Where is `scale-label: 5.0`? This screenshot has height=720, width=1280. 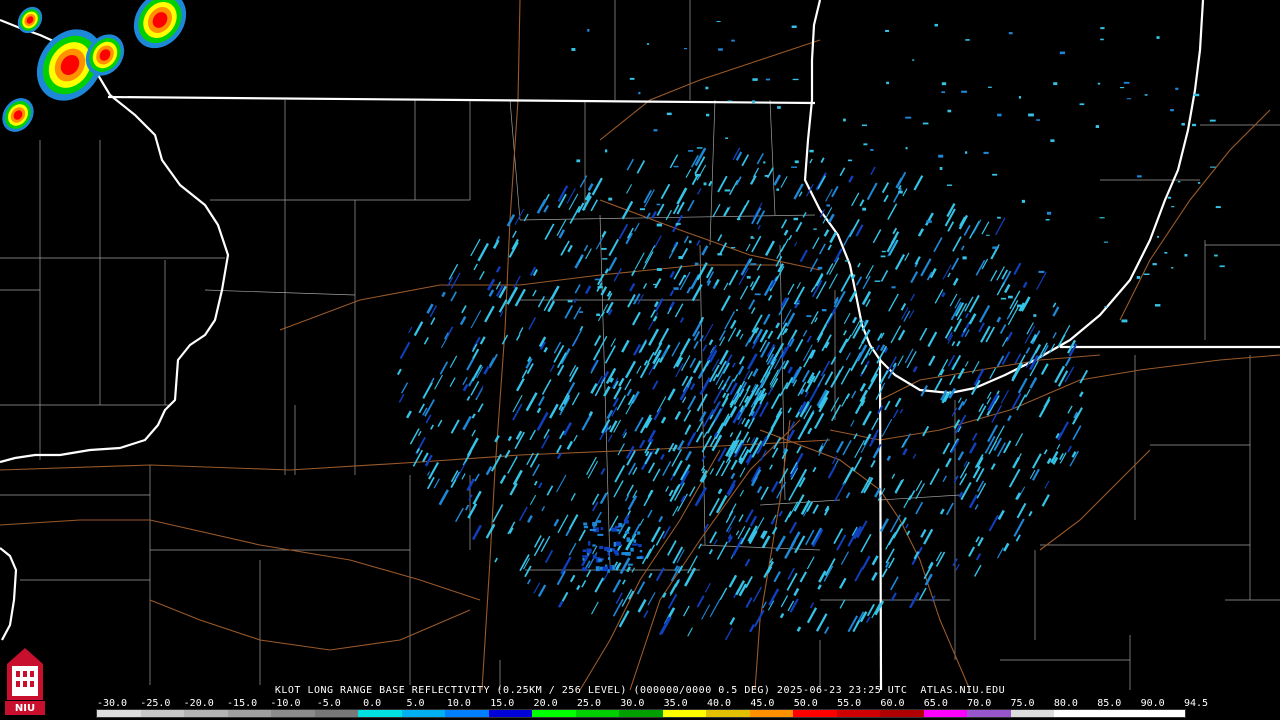 scale-label: 5.0 is located at coordinates (415, 703).